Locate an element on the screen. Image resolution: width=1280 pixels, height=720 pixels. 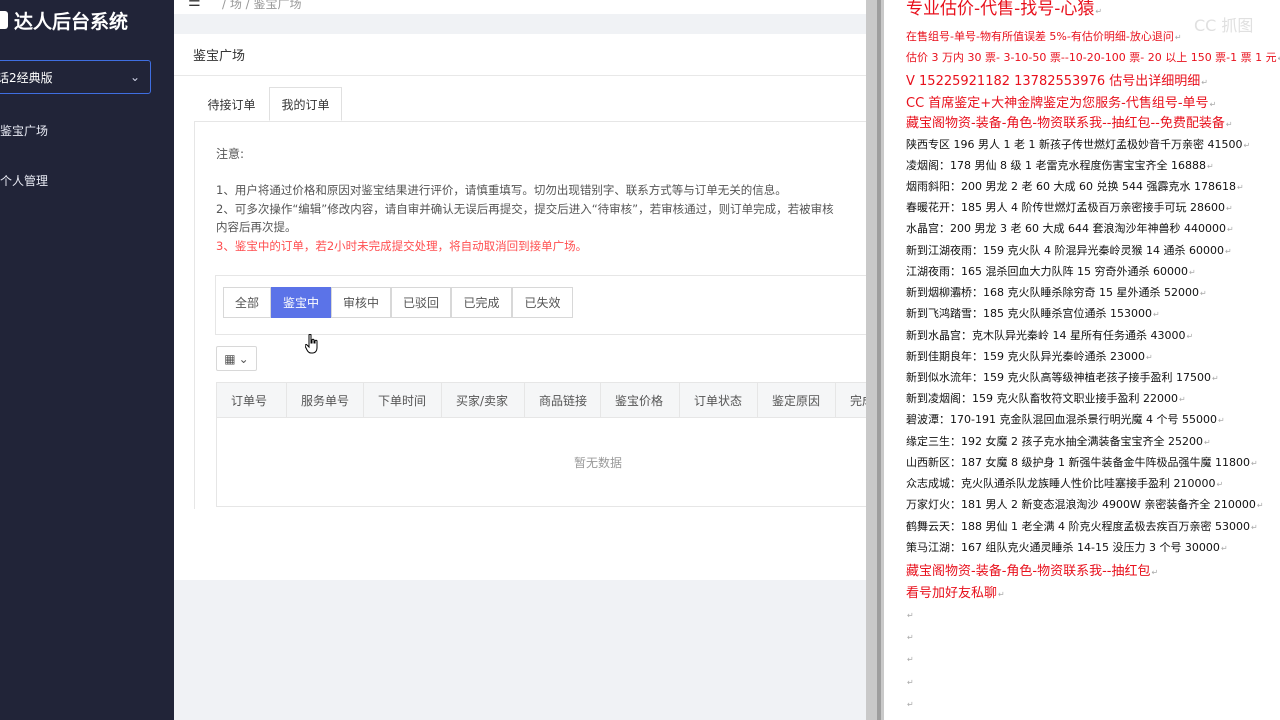
filter-expired-button: 已失效 is located at coordinates (542, 302).